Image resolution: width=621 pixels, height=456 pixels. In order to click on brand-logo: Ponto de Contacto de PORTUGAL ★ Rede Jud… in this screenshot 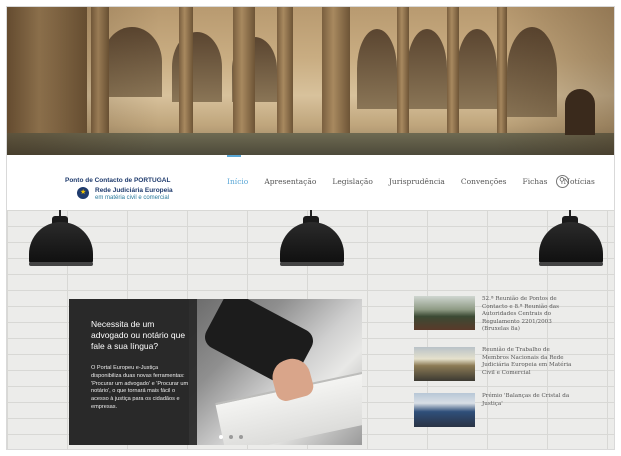, I will do `click(135, 193)`.